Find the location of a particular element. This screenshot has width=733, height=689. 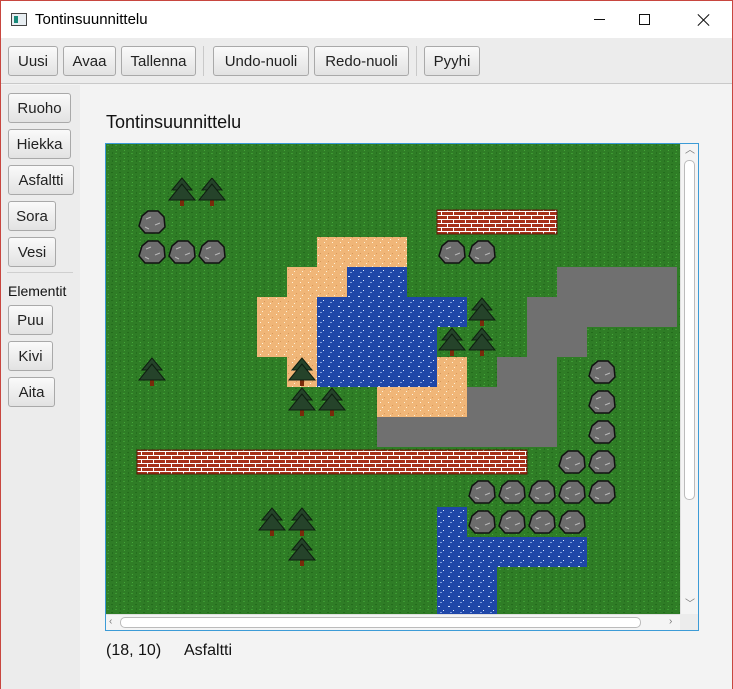

scroll-down-icon: ﹀ is located at coordinates (690, 605).